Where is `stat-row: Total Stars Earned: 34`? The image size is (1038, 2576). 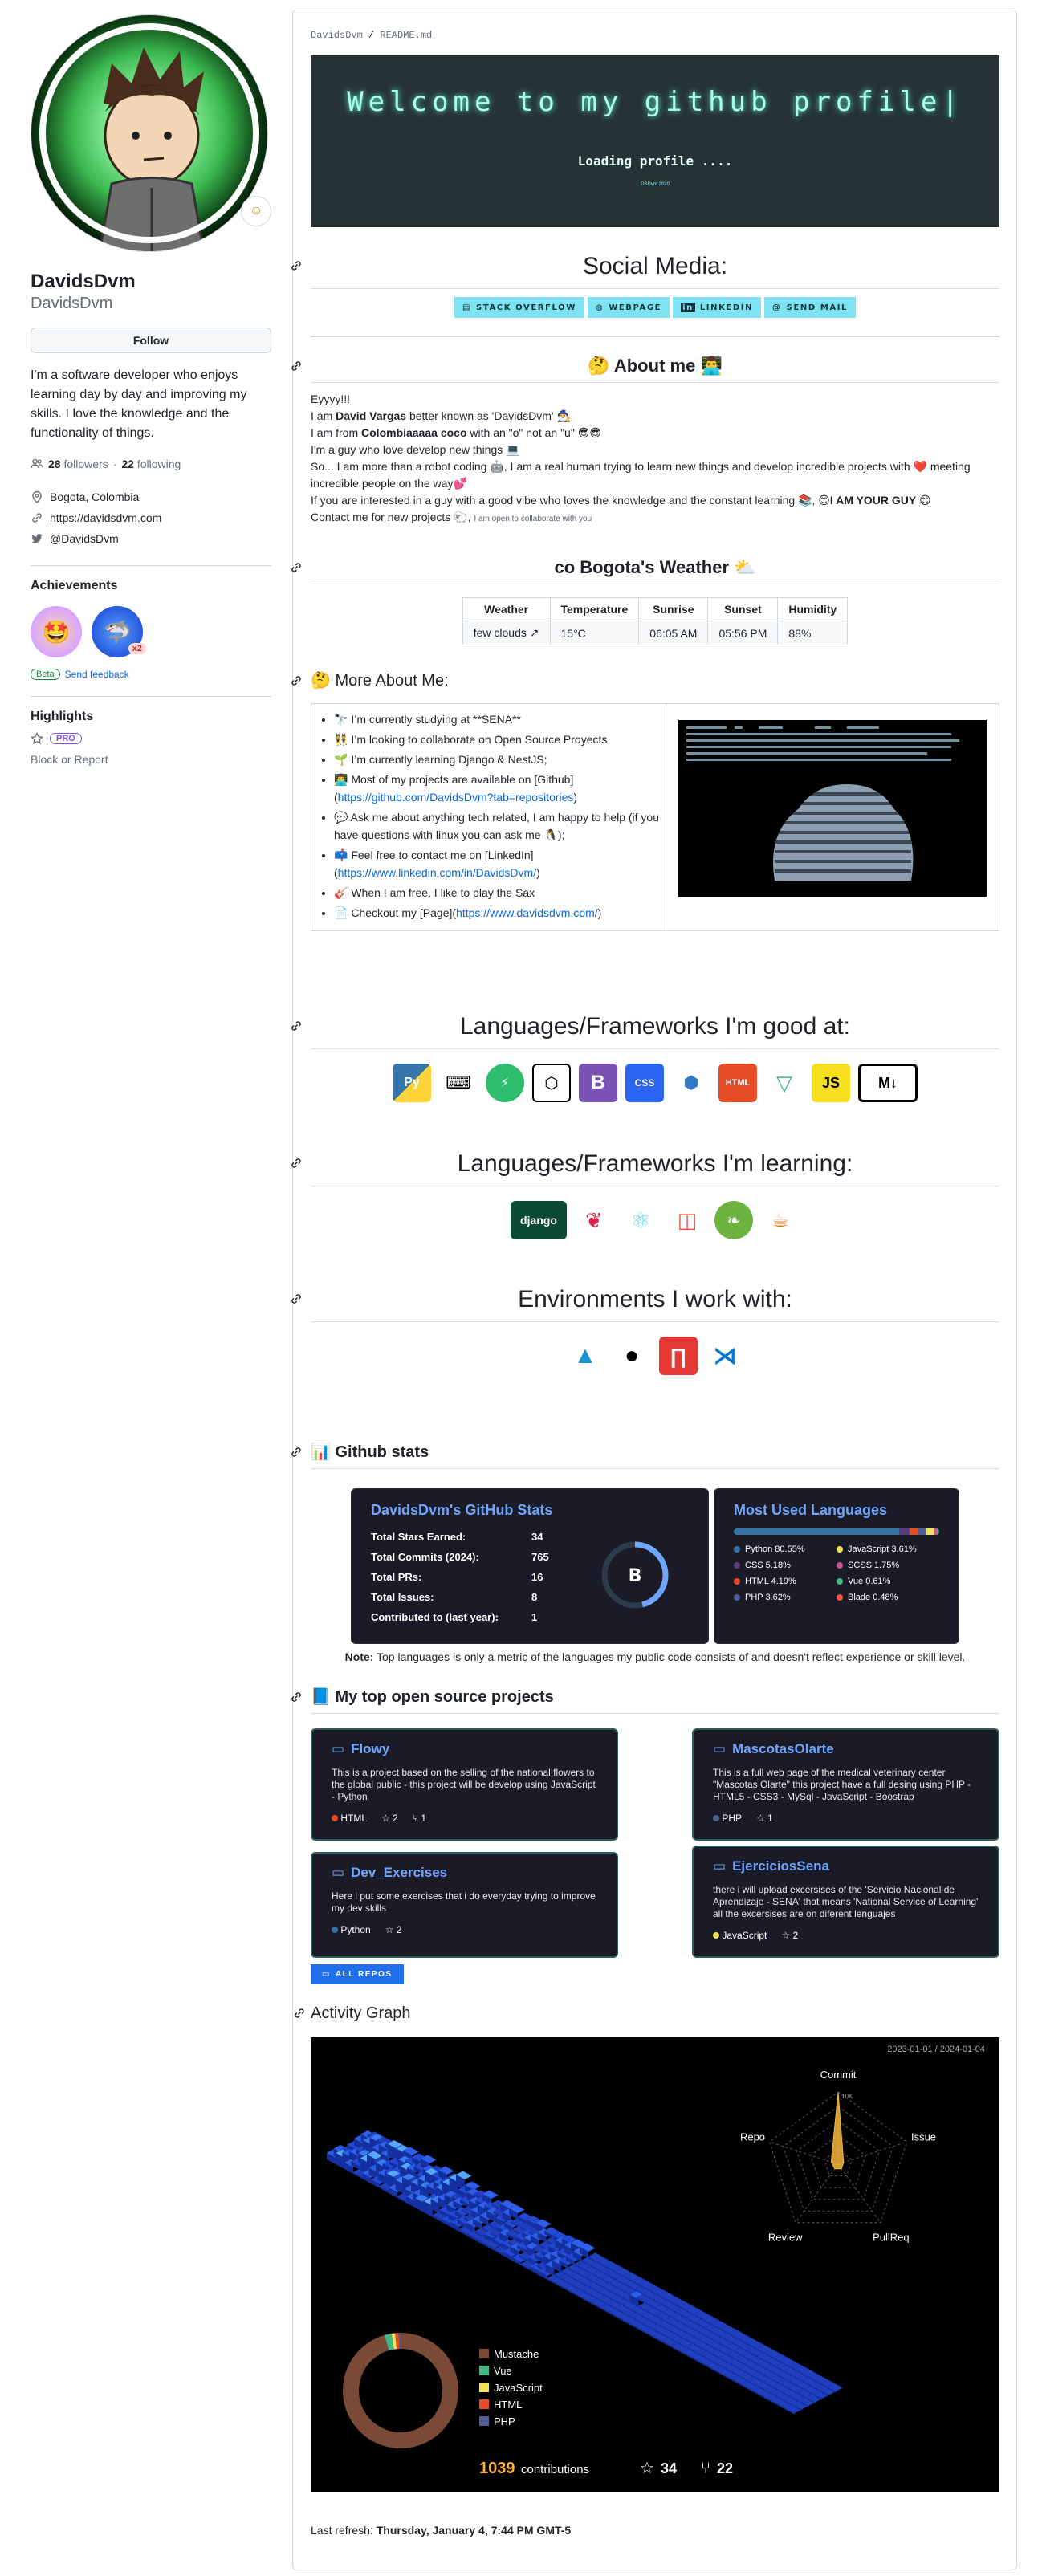
stat-row: Total Stars Earned: 34 is located at coordinates (457, 1537).